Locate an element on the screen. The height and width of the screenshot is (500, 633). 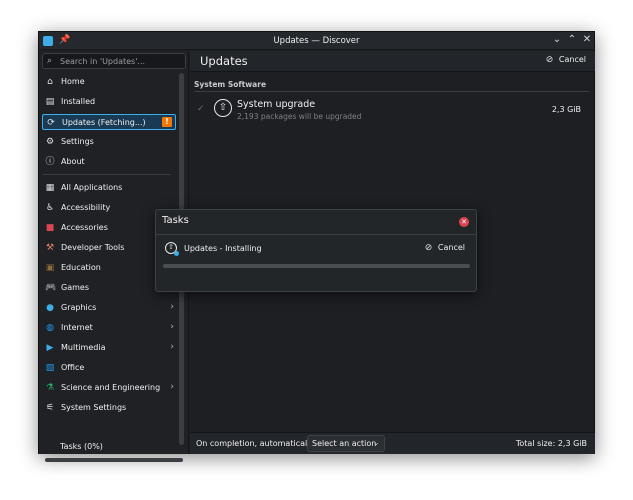
sidebar-item-all-applications: ▦ All Applications is located at coordinates (109, 188).